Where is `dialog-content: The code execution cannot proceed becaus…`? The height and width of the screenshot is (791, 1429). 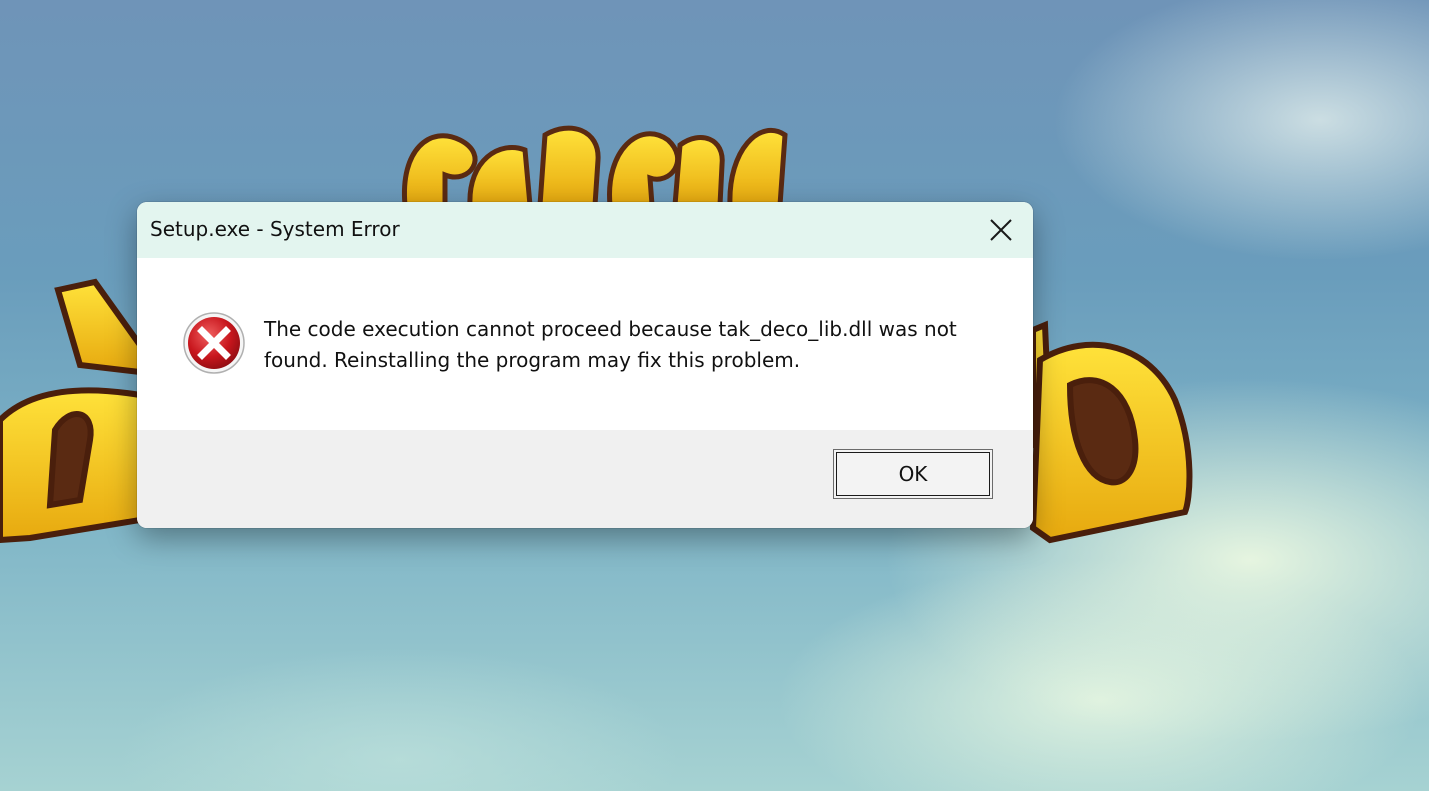
dialog-content: The code execution cannot proceed becaus… is located at coordinates (585, 344).